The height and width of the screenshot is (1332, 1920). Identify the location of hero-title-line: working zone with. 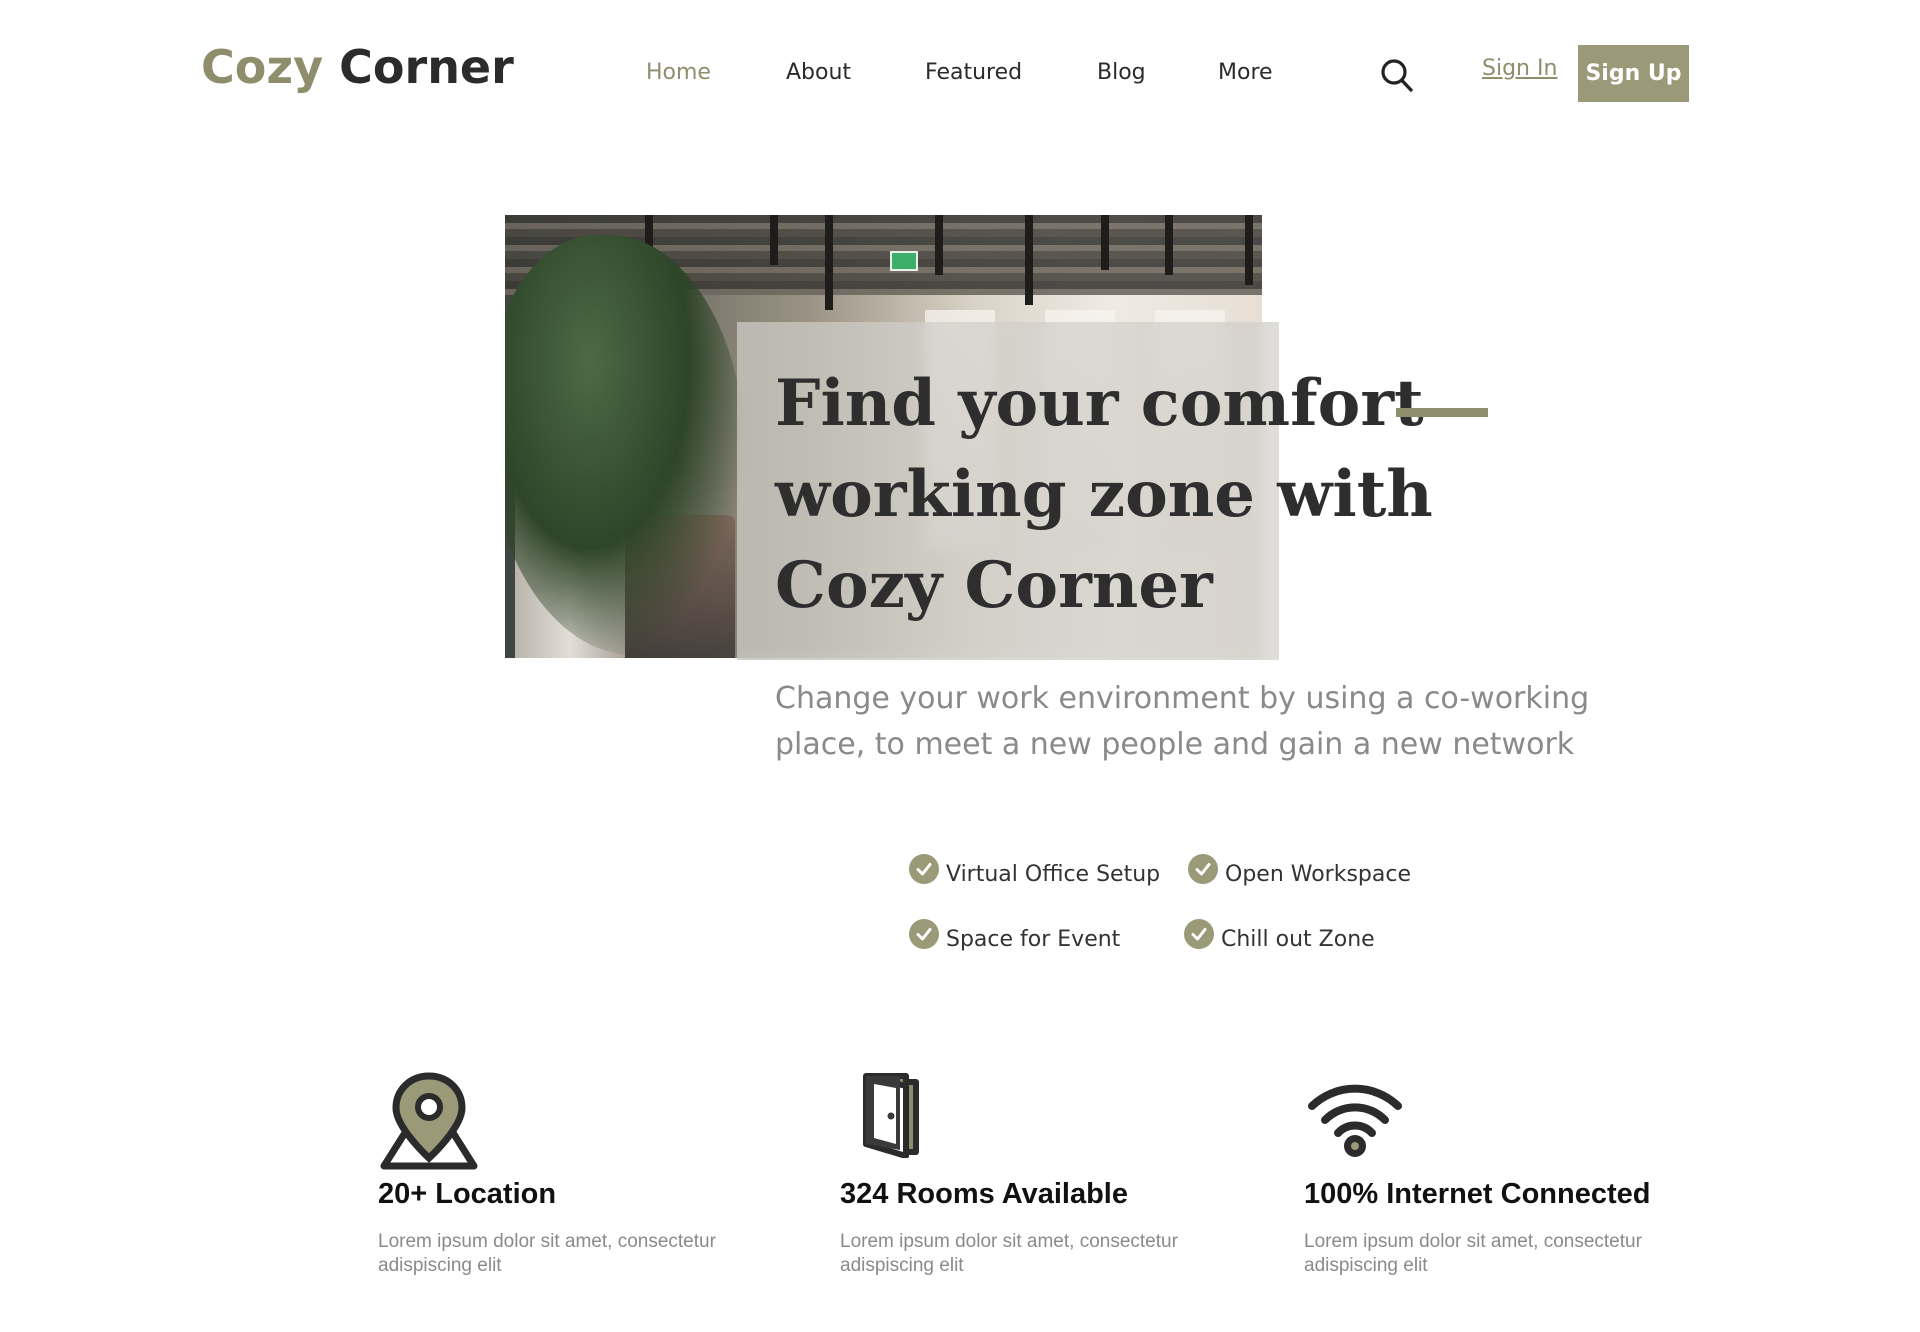
(1104, 494).